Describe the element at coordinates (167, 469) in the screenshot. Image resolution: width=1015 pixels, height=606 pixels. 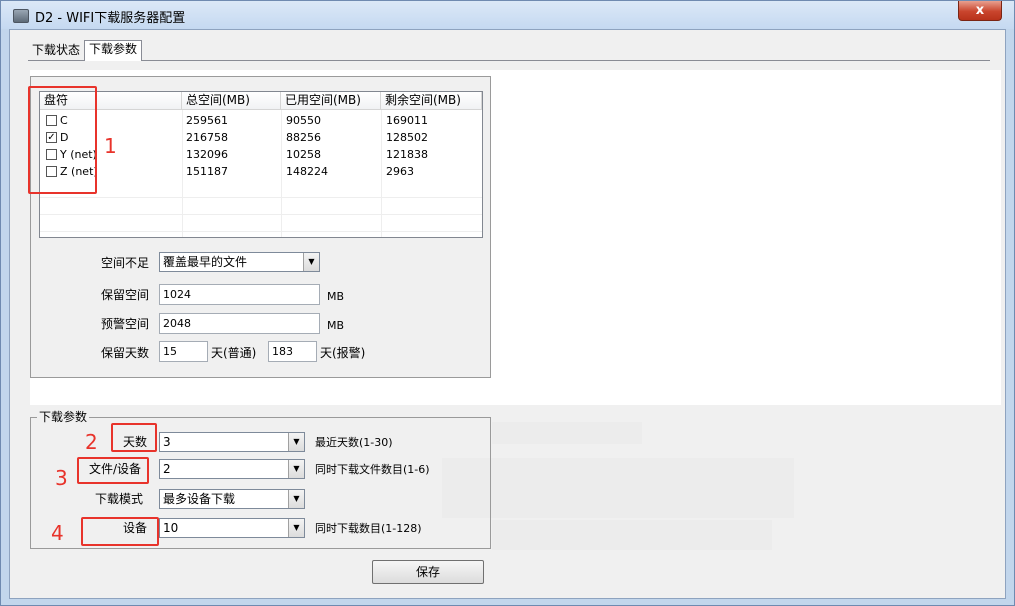
I see `files-per-device-value: 2` at that location.